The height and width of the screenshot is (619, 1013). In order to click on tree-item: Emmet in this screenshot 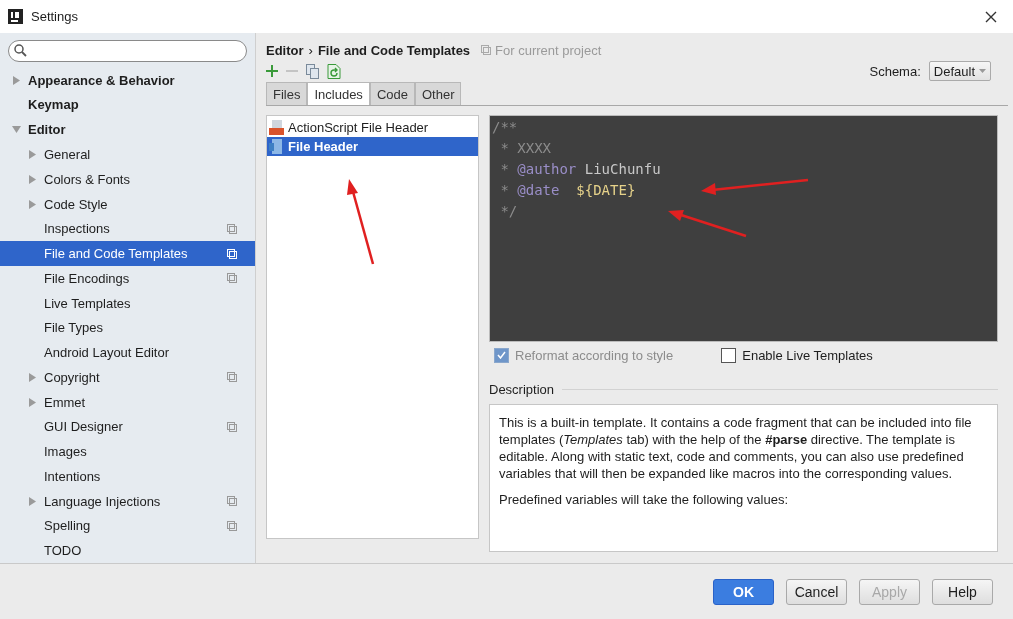, I will do `click(127, 402)`.